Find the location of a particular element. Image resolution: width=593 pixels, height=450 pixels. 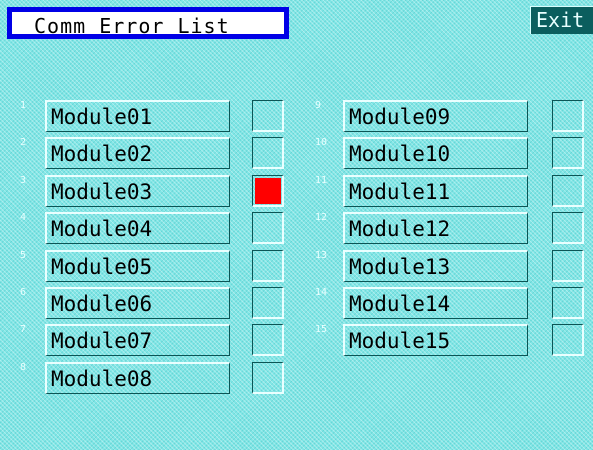

module-name: Module15 is located at coordinates (400, 341).